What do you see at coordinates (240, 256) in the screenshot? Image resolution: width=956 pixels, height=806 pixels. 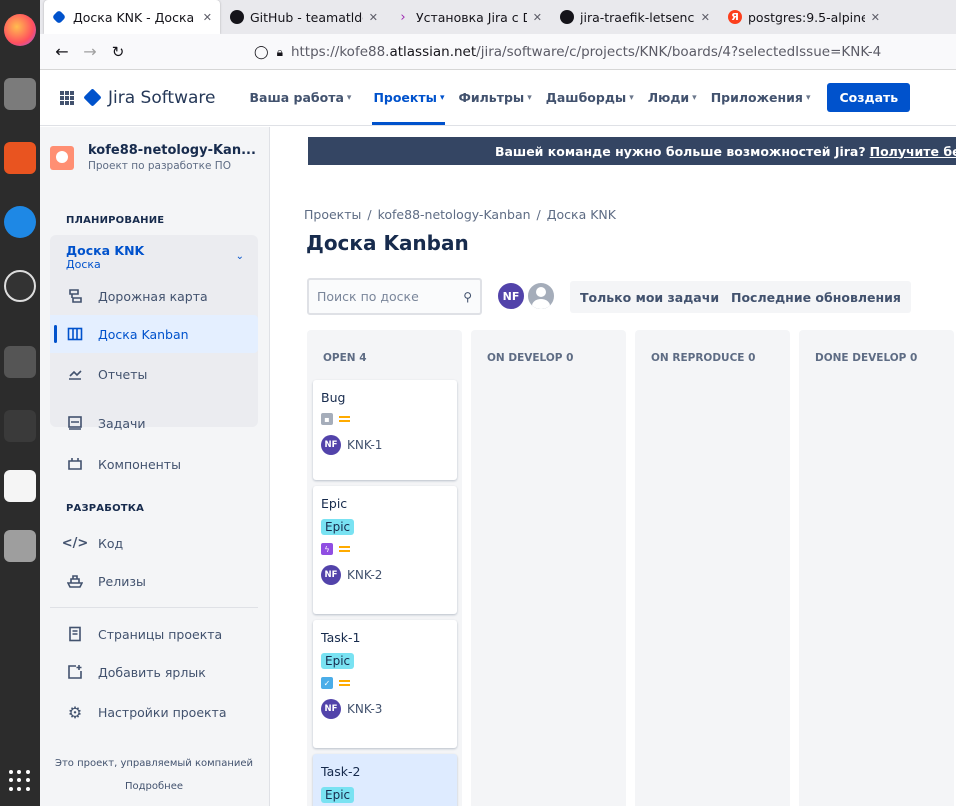 I see `chevron-down-icon: ⌄` at bounding box center [240, 256].